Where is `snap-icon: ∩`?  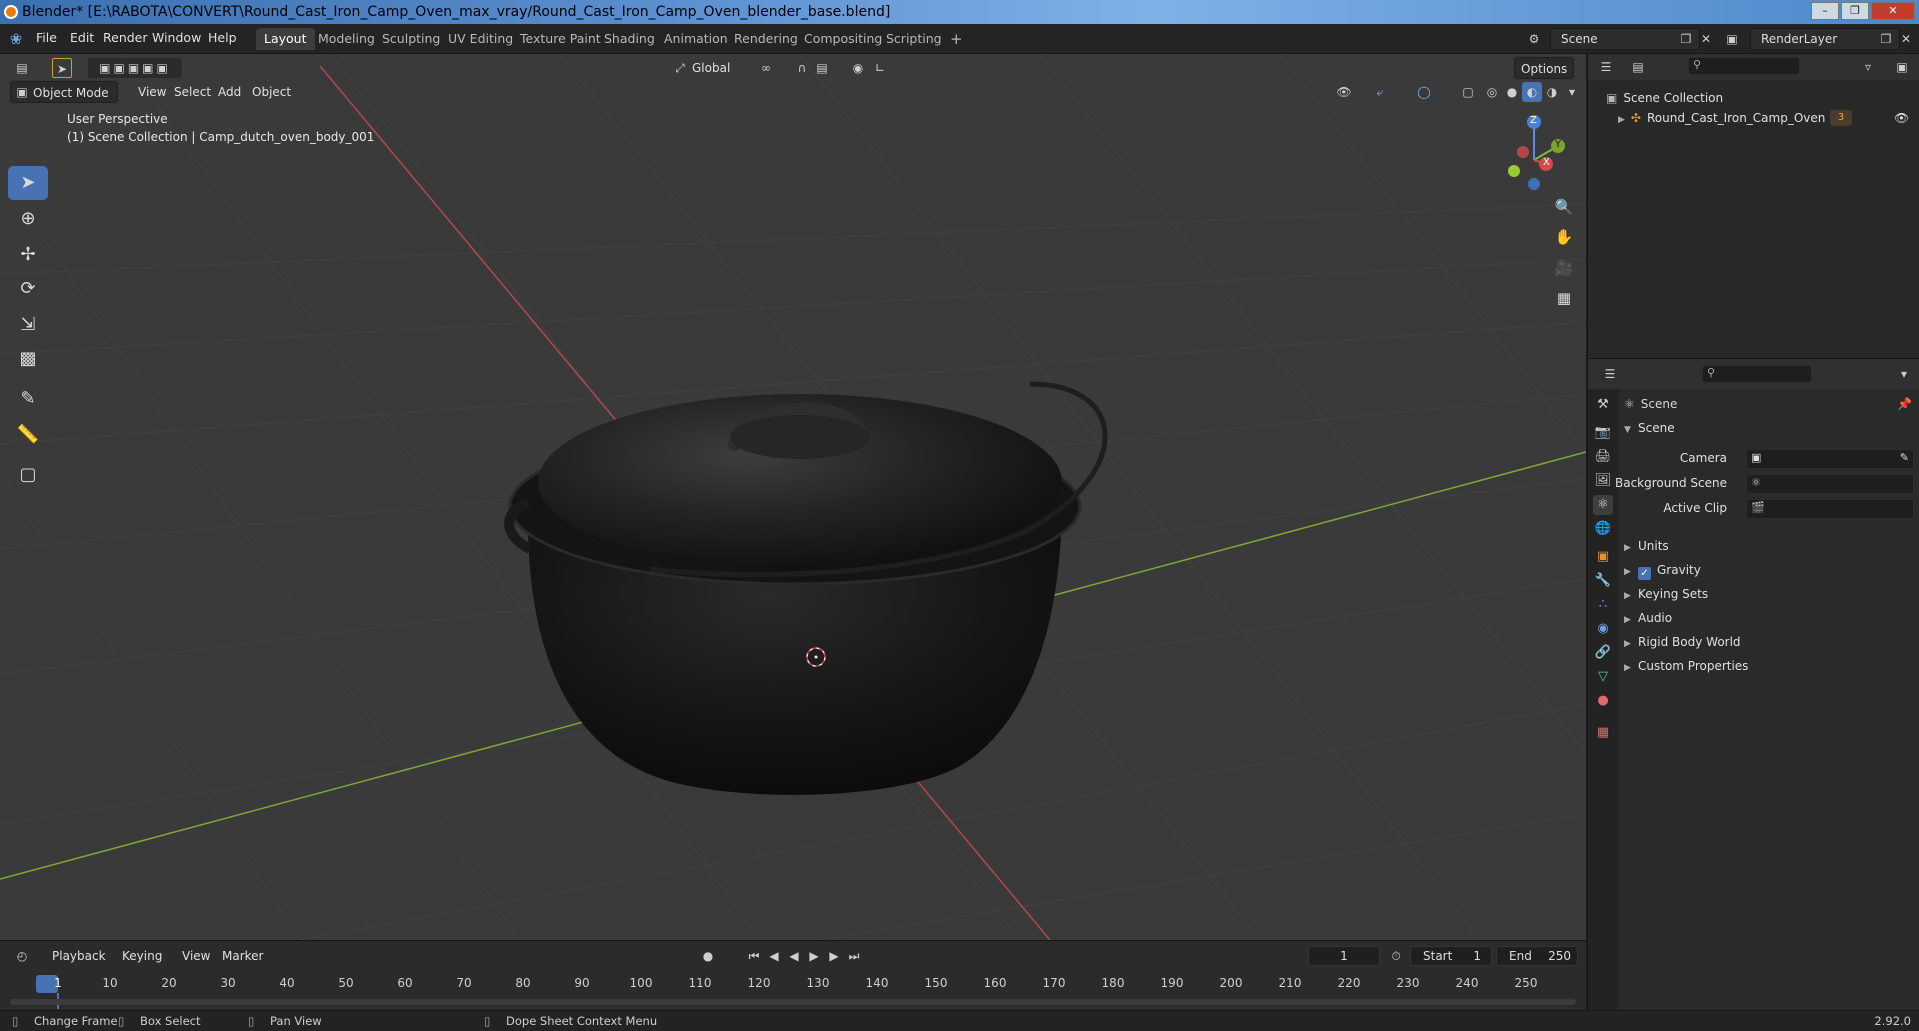
snap-icon: ∩ is located at coordinates (802, 68).